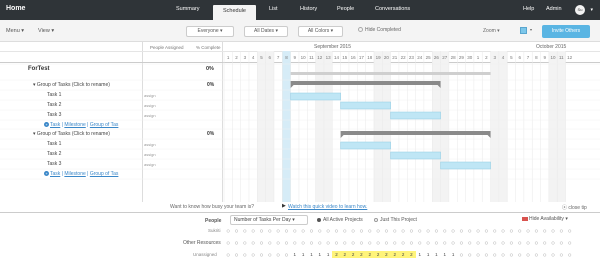  Describe the element at coordinates (211, 85) in the screenshot. I see `group-percent: 0%` at that location.